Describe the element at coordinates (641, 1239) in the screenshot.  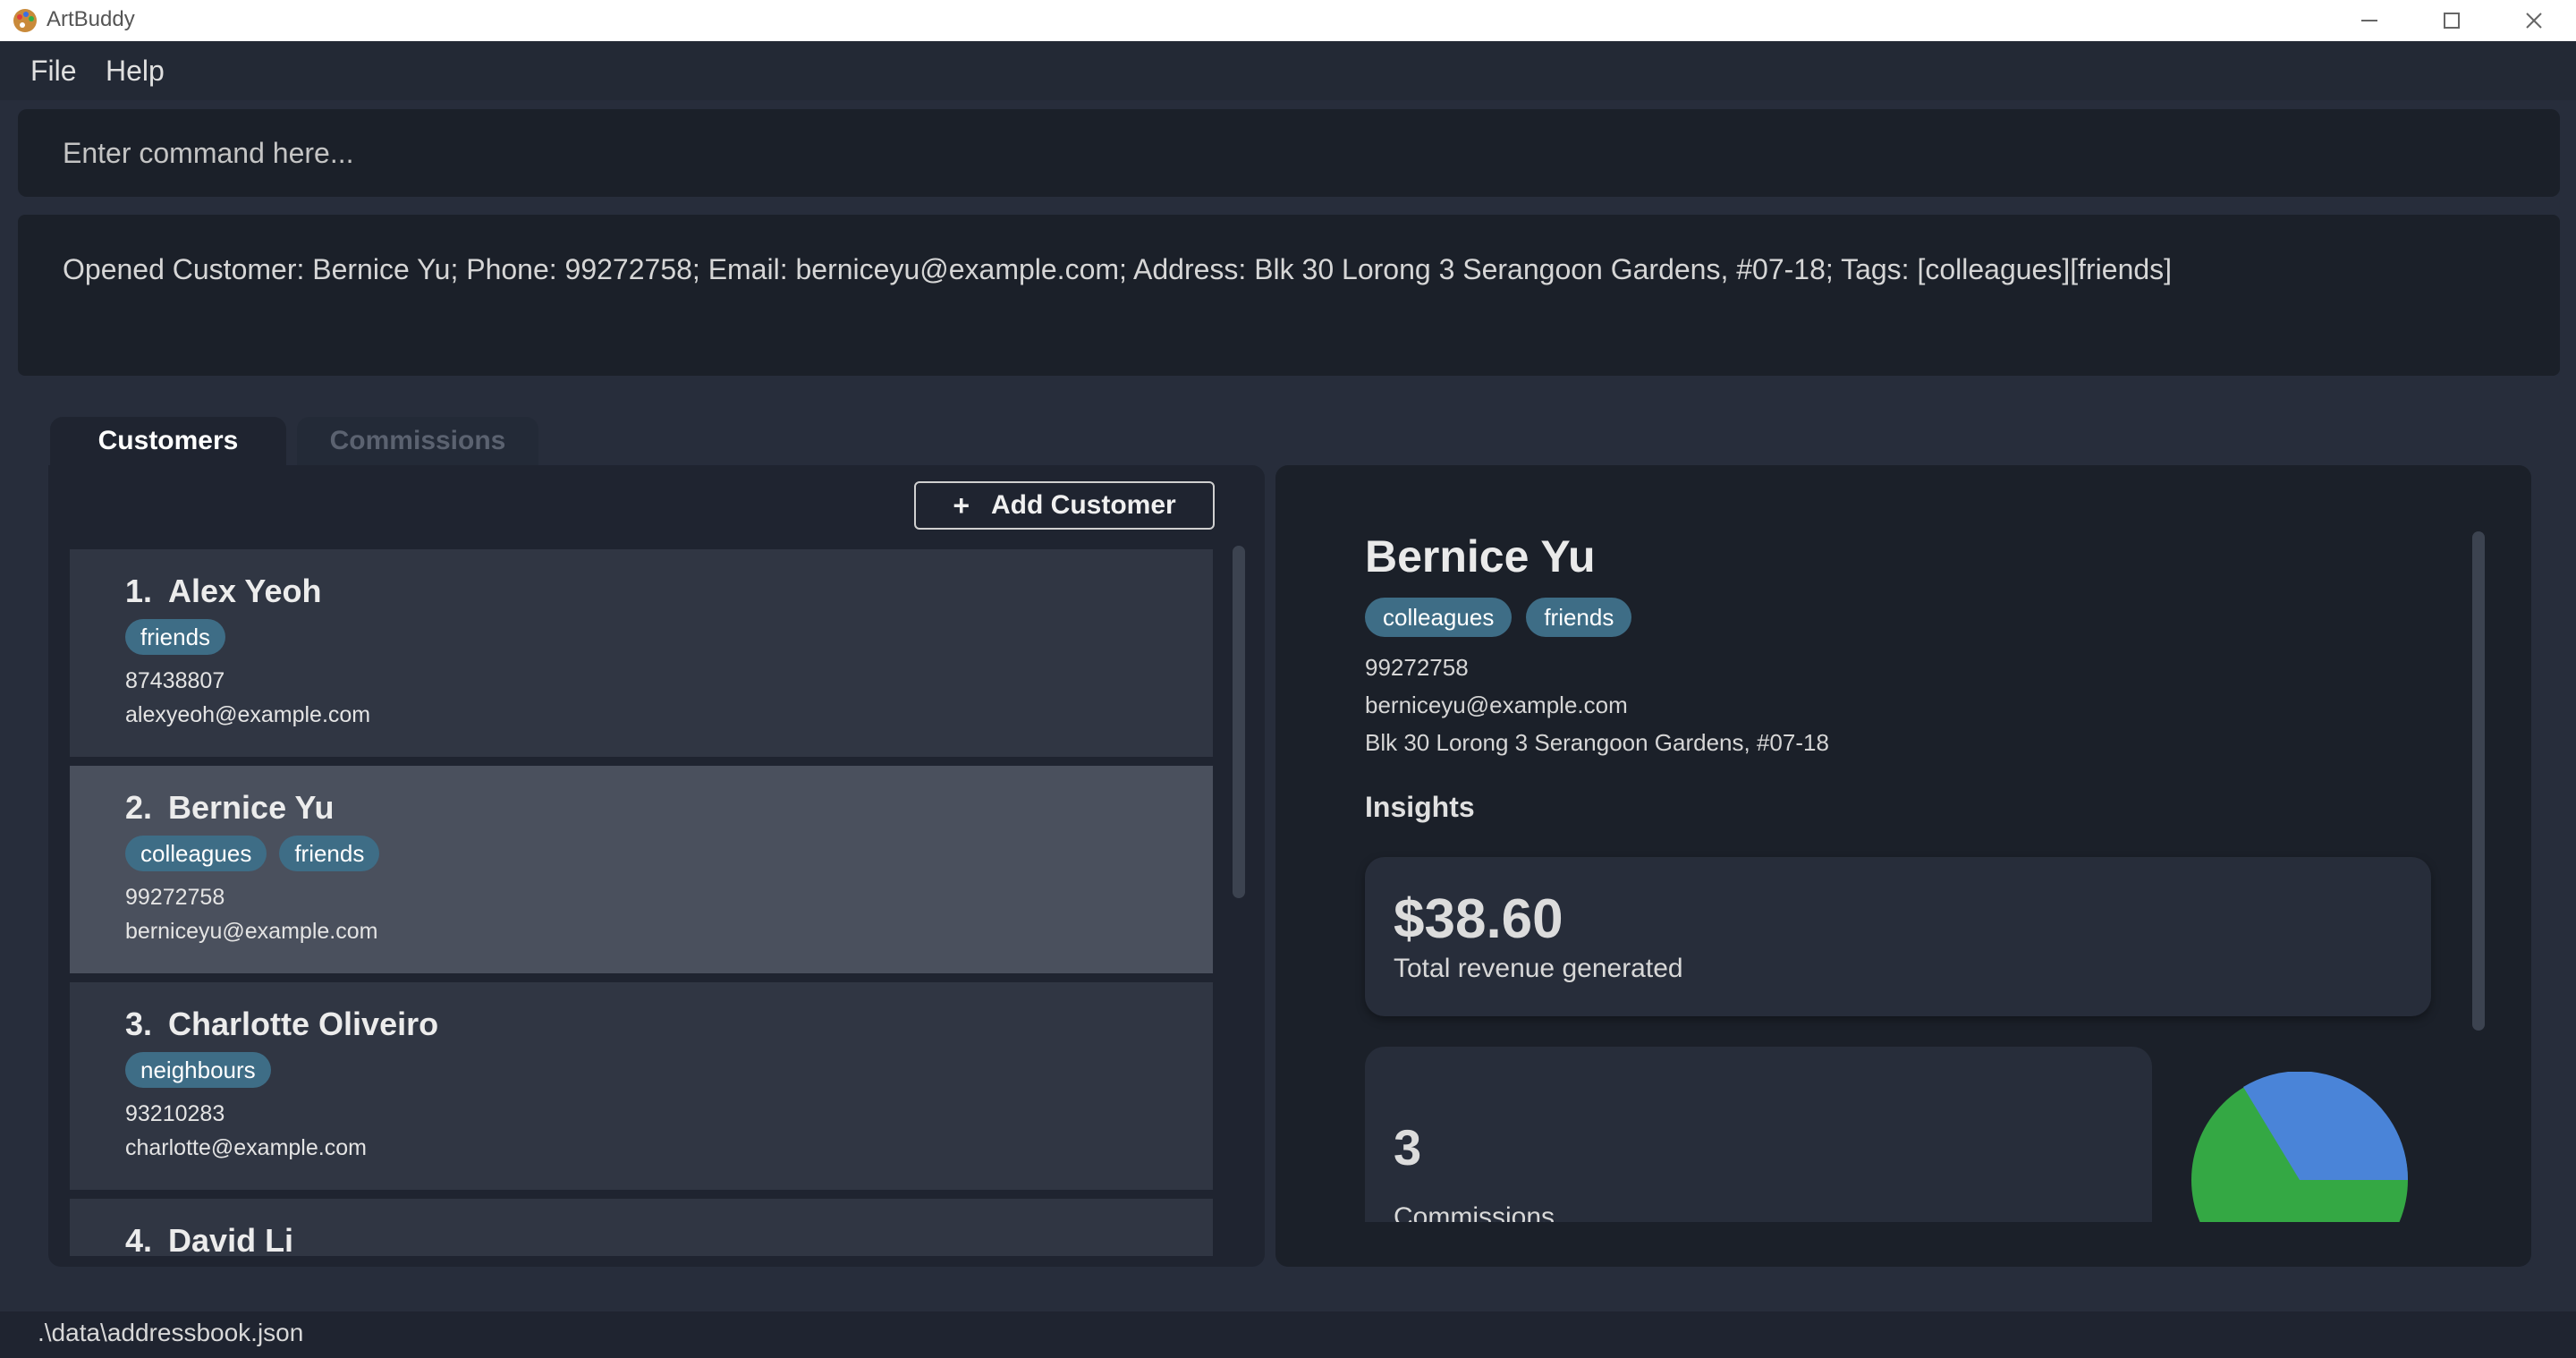
I see `customer-name-row: 4. David Li` at that location.